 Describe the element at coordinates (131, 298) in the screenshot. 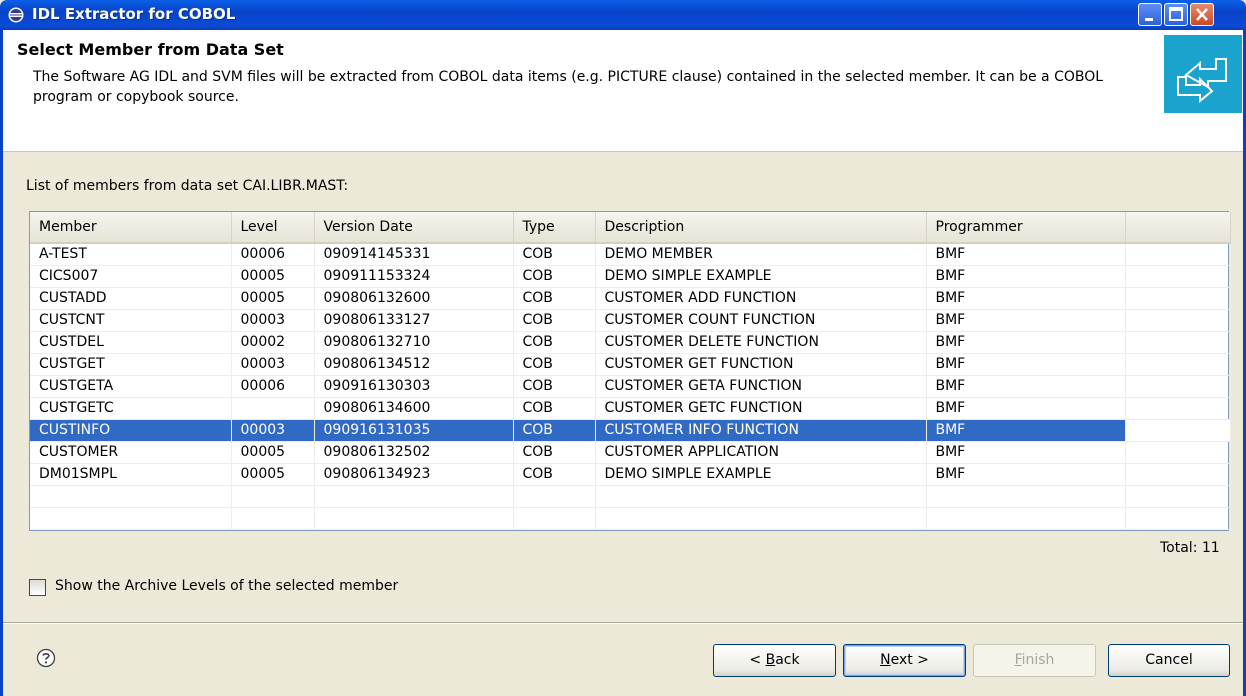

I see `cell-member: CUSTADD` at that location.